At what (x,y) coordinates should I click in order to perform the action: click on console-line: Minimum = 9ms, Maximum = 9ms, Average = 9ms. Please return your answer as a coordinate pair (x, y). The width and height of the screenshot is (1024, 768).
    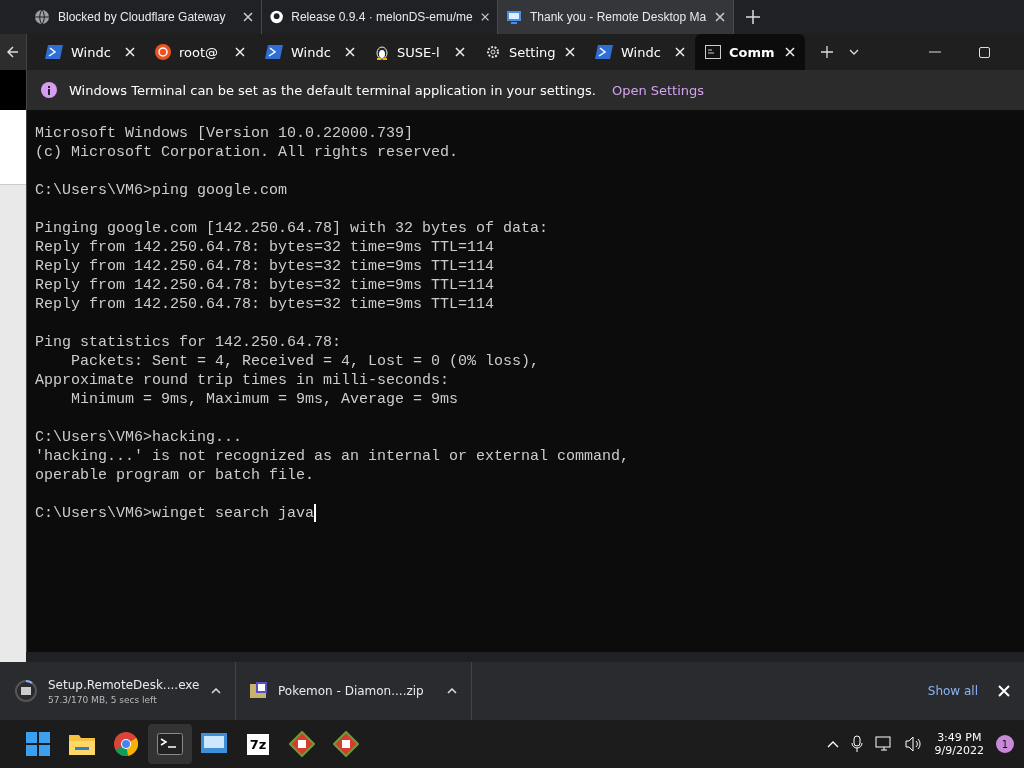
    Looking at the image, I should click on (264, 399).